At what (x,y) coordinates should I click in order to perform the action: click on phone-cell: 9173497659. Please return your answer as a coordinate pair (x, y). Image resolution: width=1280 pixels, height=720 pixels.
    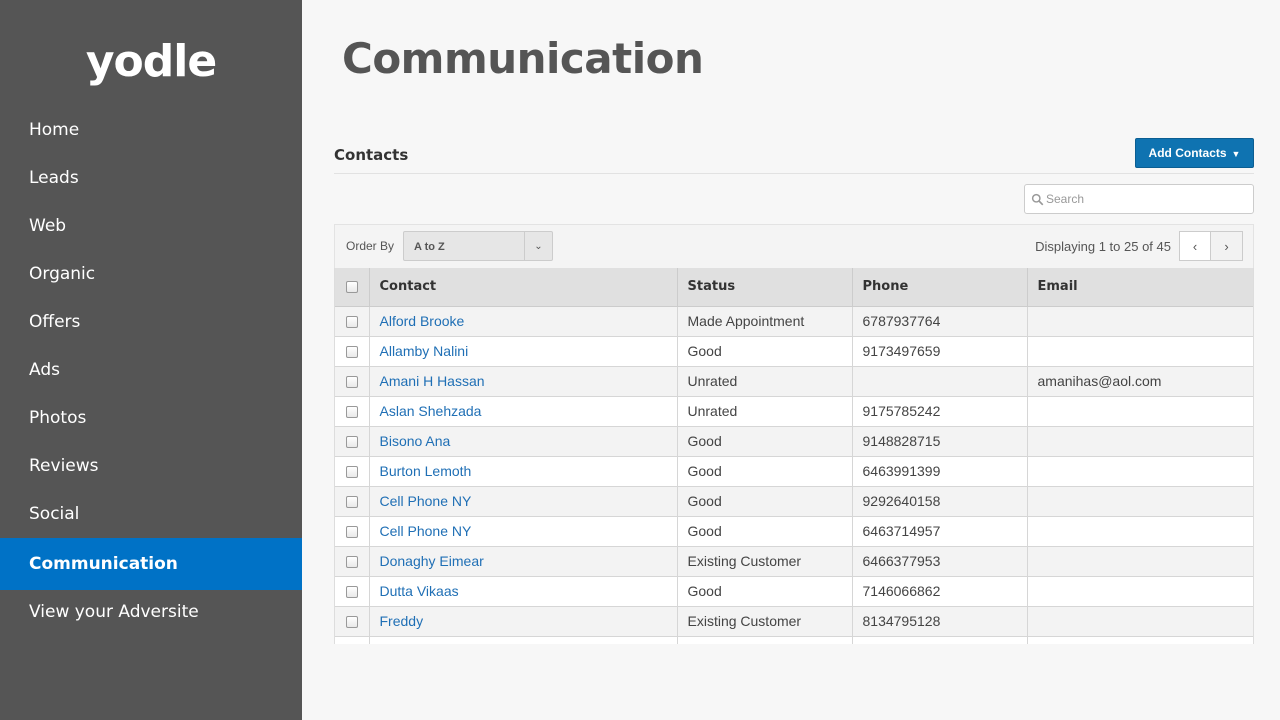
    Looking at the image, I should click on (940, 351).